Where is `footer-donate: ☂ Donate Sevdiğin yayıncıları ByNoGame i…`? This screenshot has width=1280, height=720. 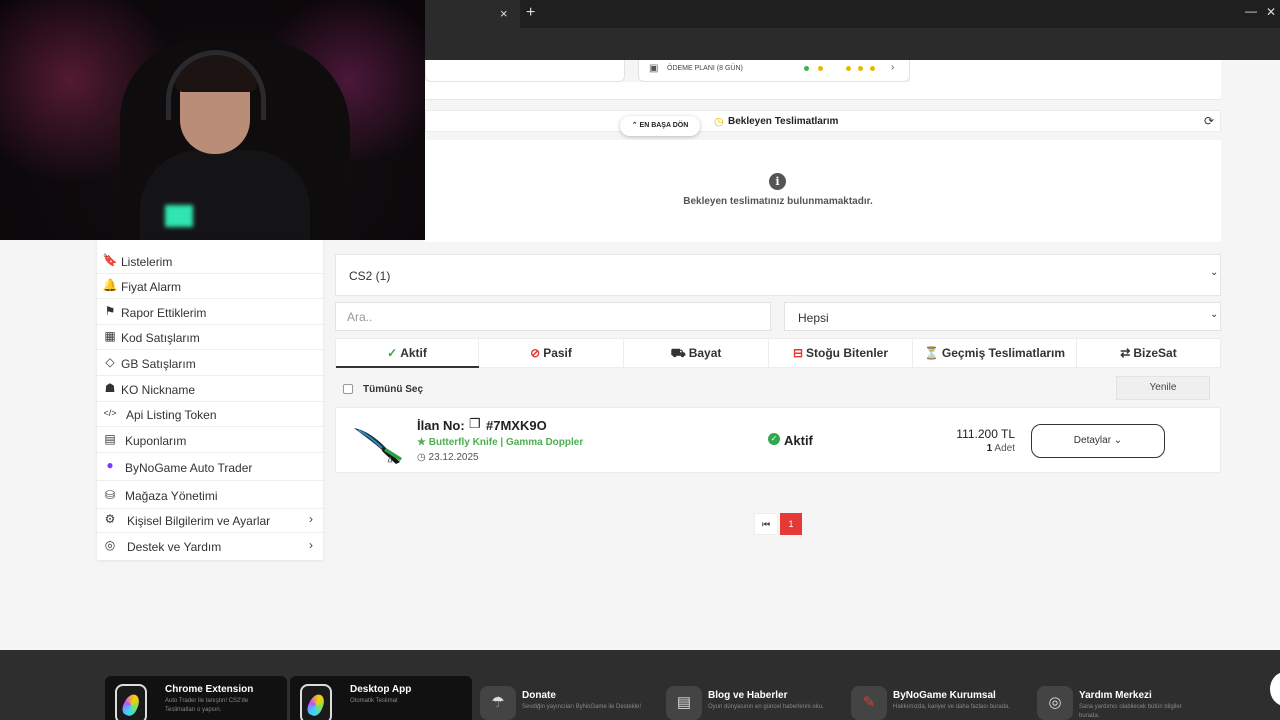 footer-donate: ☂ Donate Sevdiğin yayıncıları ByNoGame i… is located at coordinates (565, 703).